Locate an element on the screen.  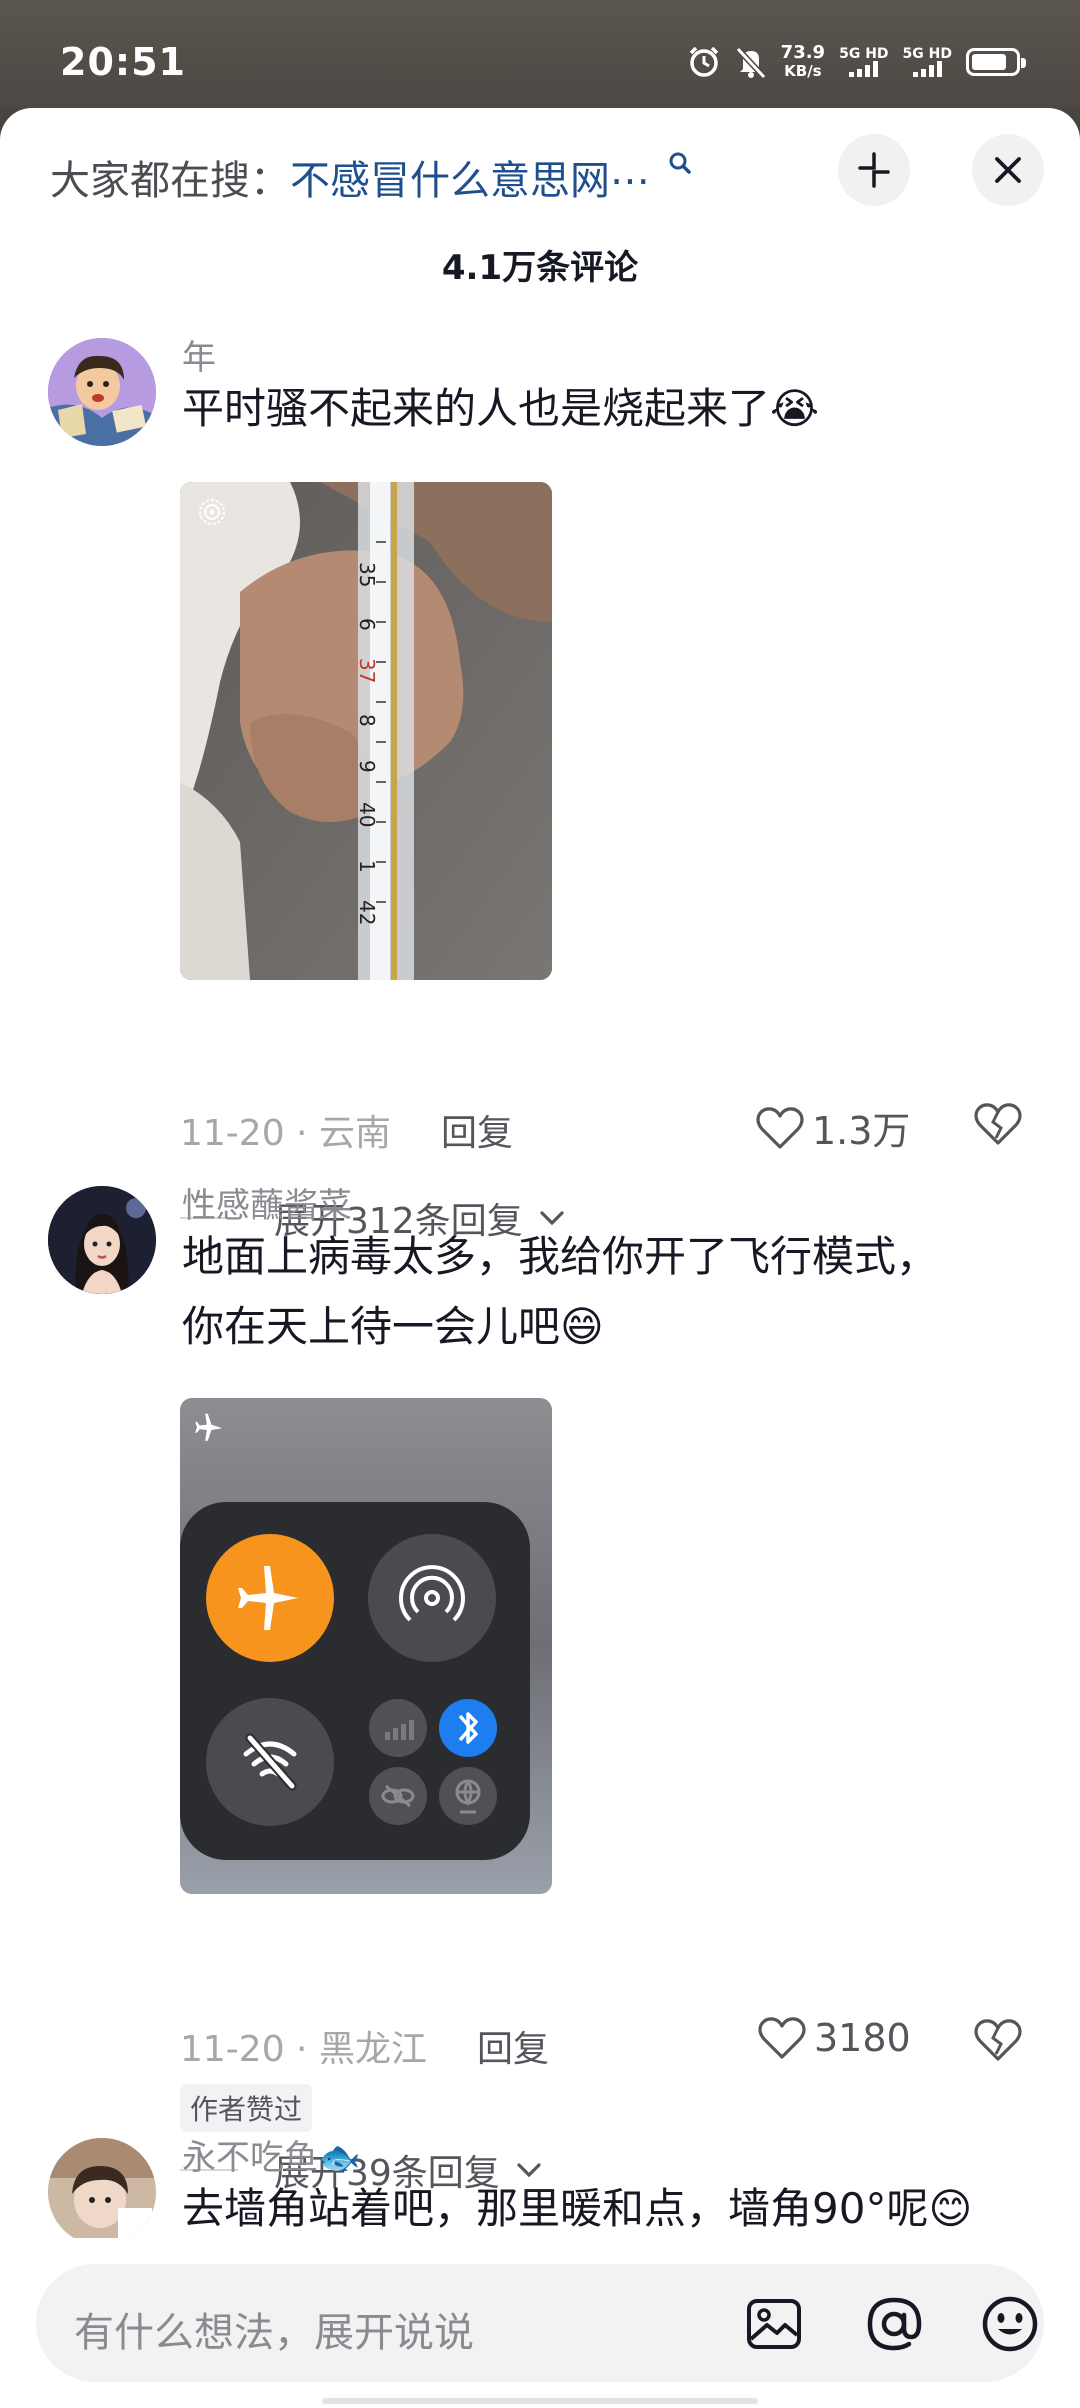
status-time: 20:51 is located at coordinates (123, 62).